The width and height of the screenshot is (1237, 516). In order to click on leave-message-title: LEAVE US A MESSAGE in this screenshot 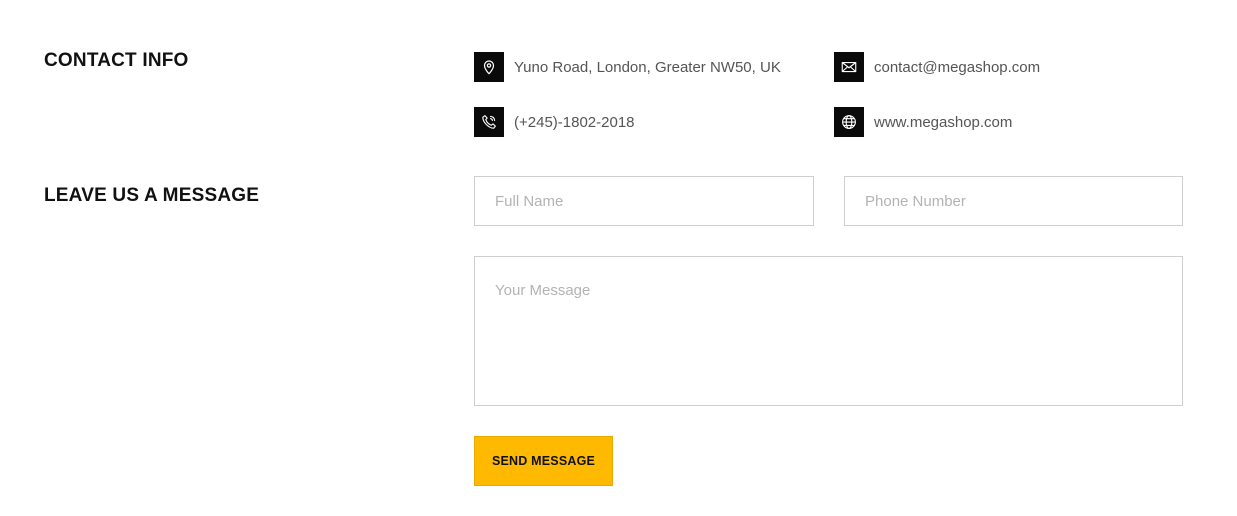, I will do `click(152, 195)`.